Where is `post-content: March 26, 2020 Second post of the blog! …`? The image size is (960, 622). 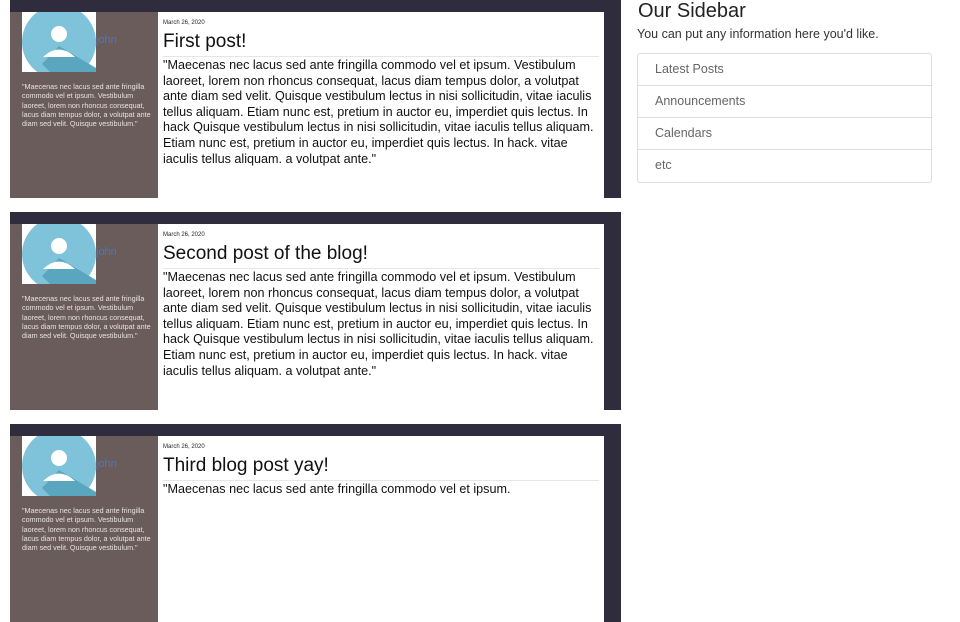 post-content: March 26, 2020 Second post of the blog! … is located at coordinates (381, 317).